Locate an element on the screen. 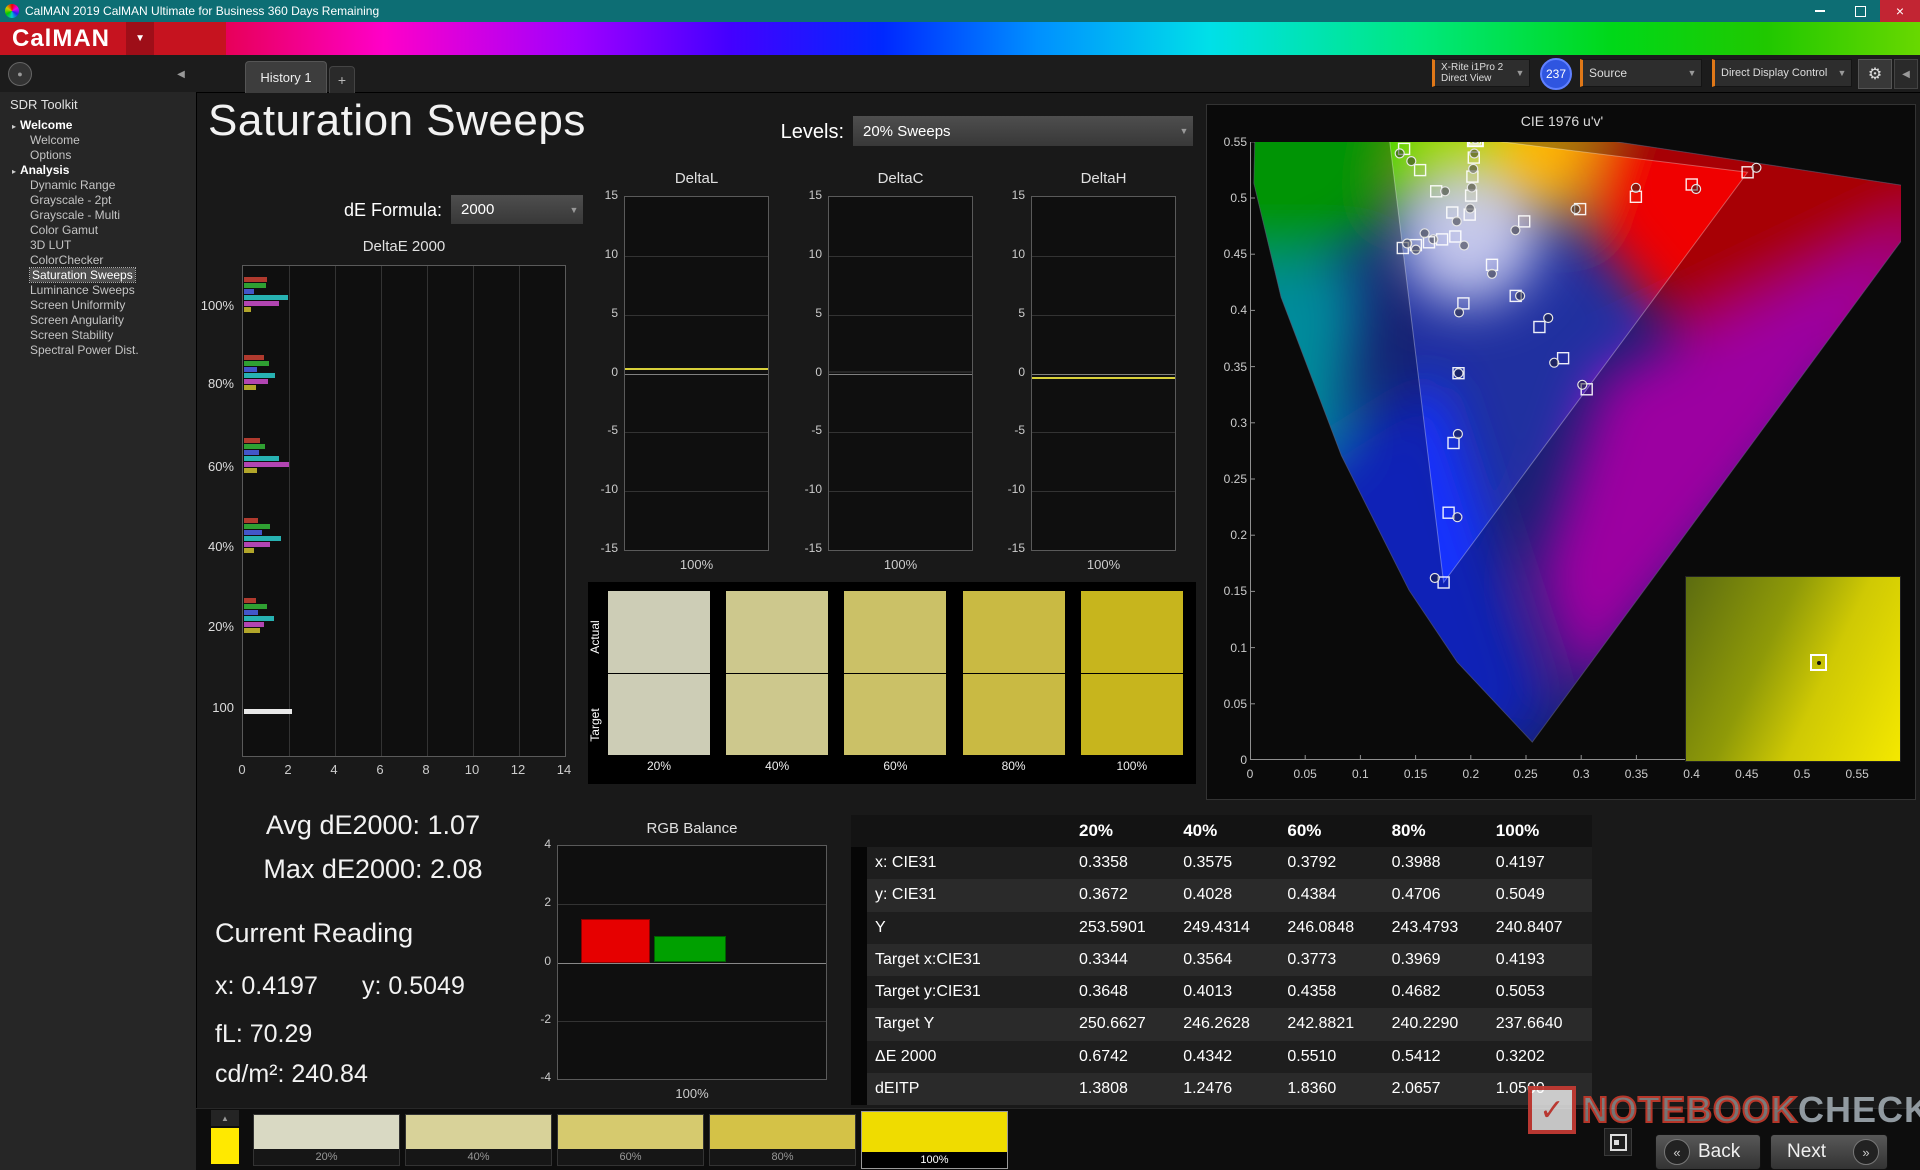 The image size is (1920, 1170). reading-count-badge: 237 is located at coordinates (1556, 74).